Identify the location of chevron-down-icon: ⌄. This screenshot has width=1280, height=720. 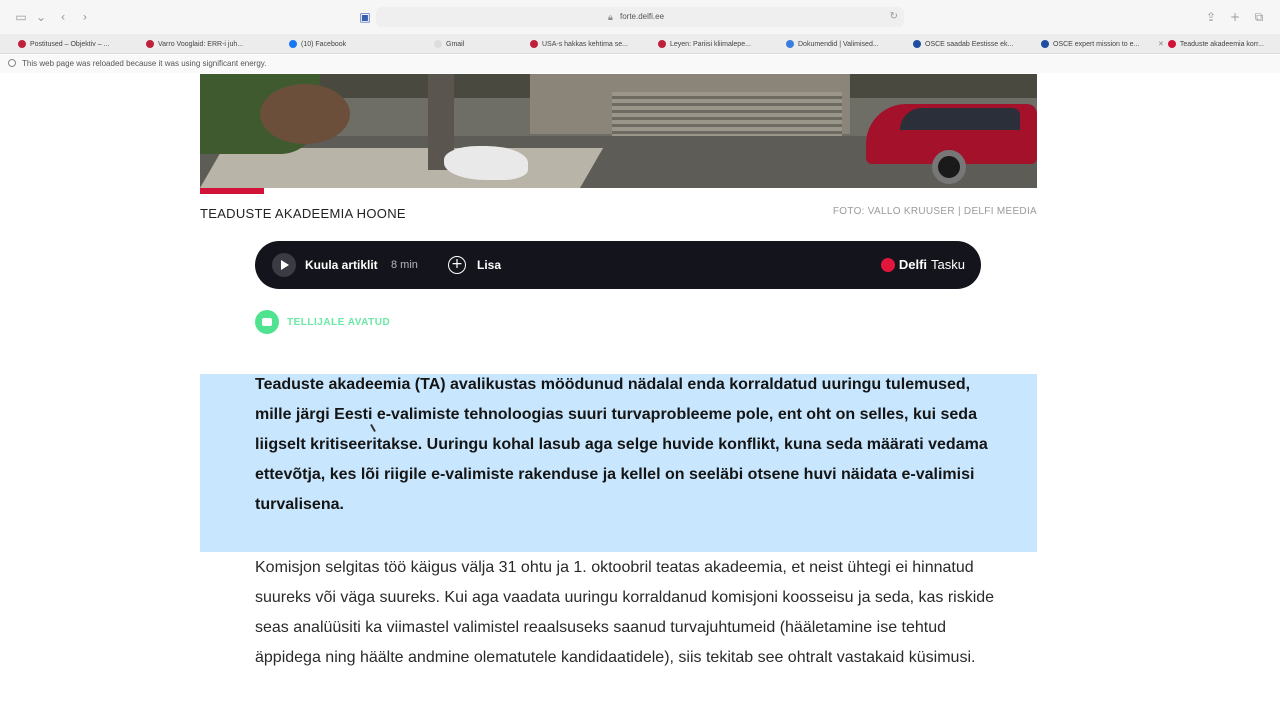
(41, 17).